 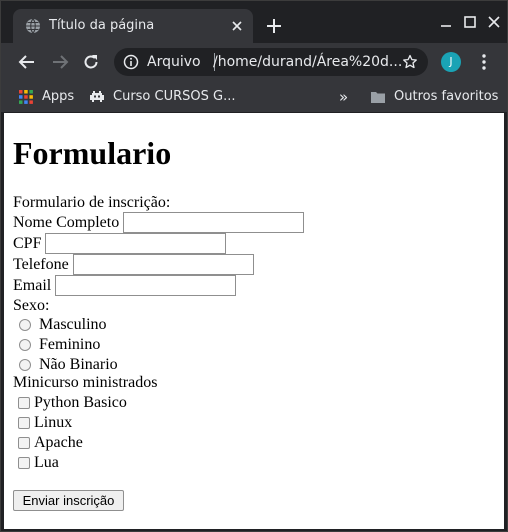 What do you see at coordinates (214, 222) in the screenshot?
I see `name-input` at bounding box center [214, 222].